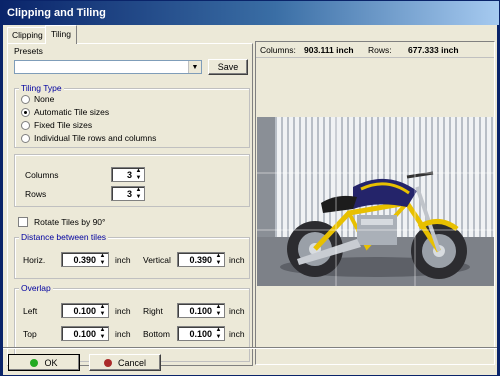  I want to click on top-value: 0.100, so click(84, 333).